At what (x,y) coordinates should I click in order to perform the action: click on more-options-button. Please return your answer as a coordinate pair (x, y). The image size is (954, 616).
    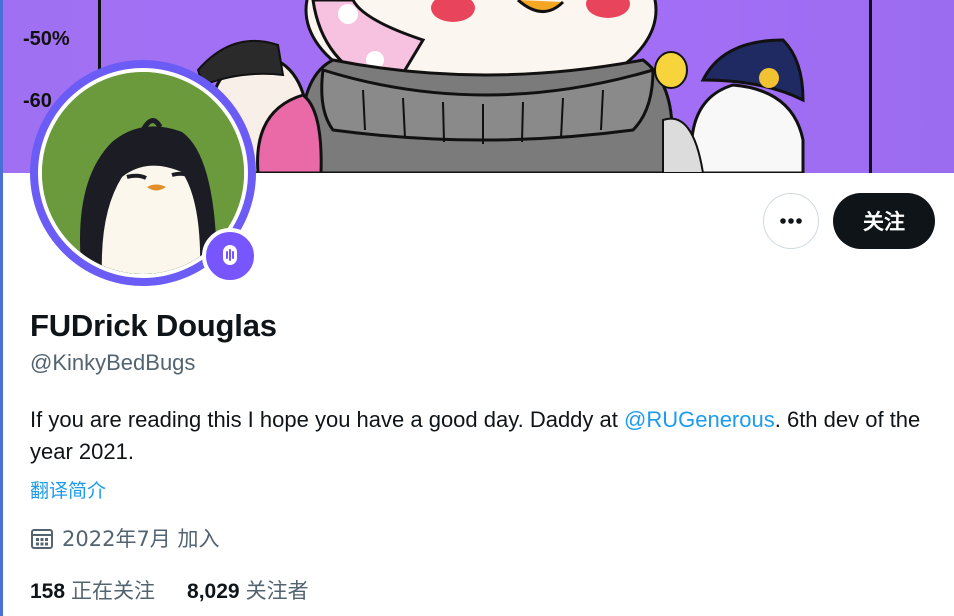
    Looking at the image, I should click on (791, 221).